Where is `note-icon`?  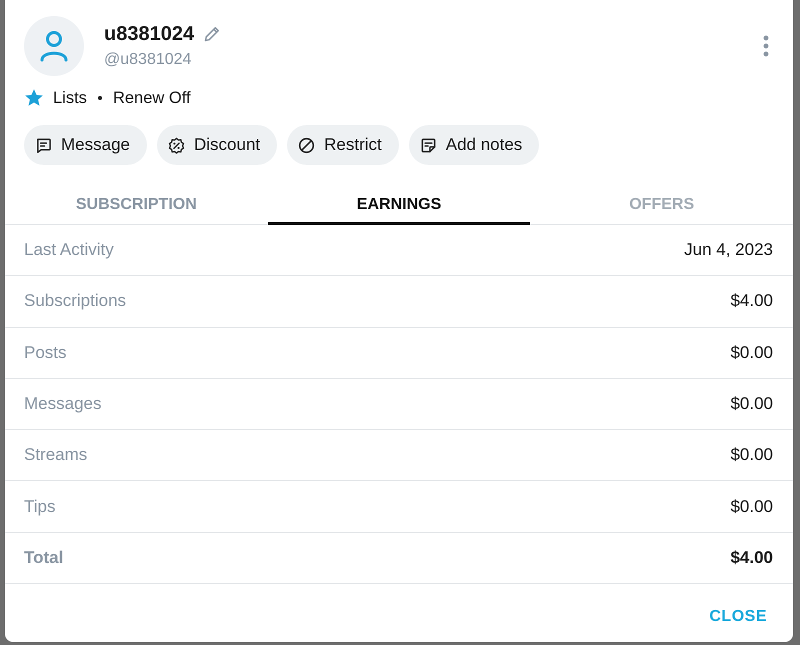 note-icon is located at coordinates (428, 145).